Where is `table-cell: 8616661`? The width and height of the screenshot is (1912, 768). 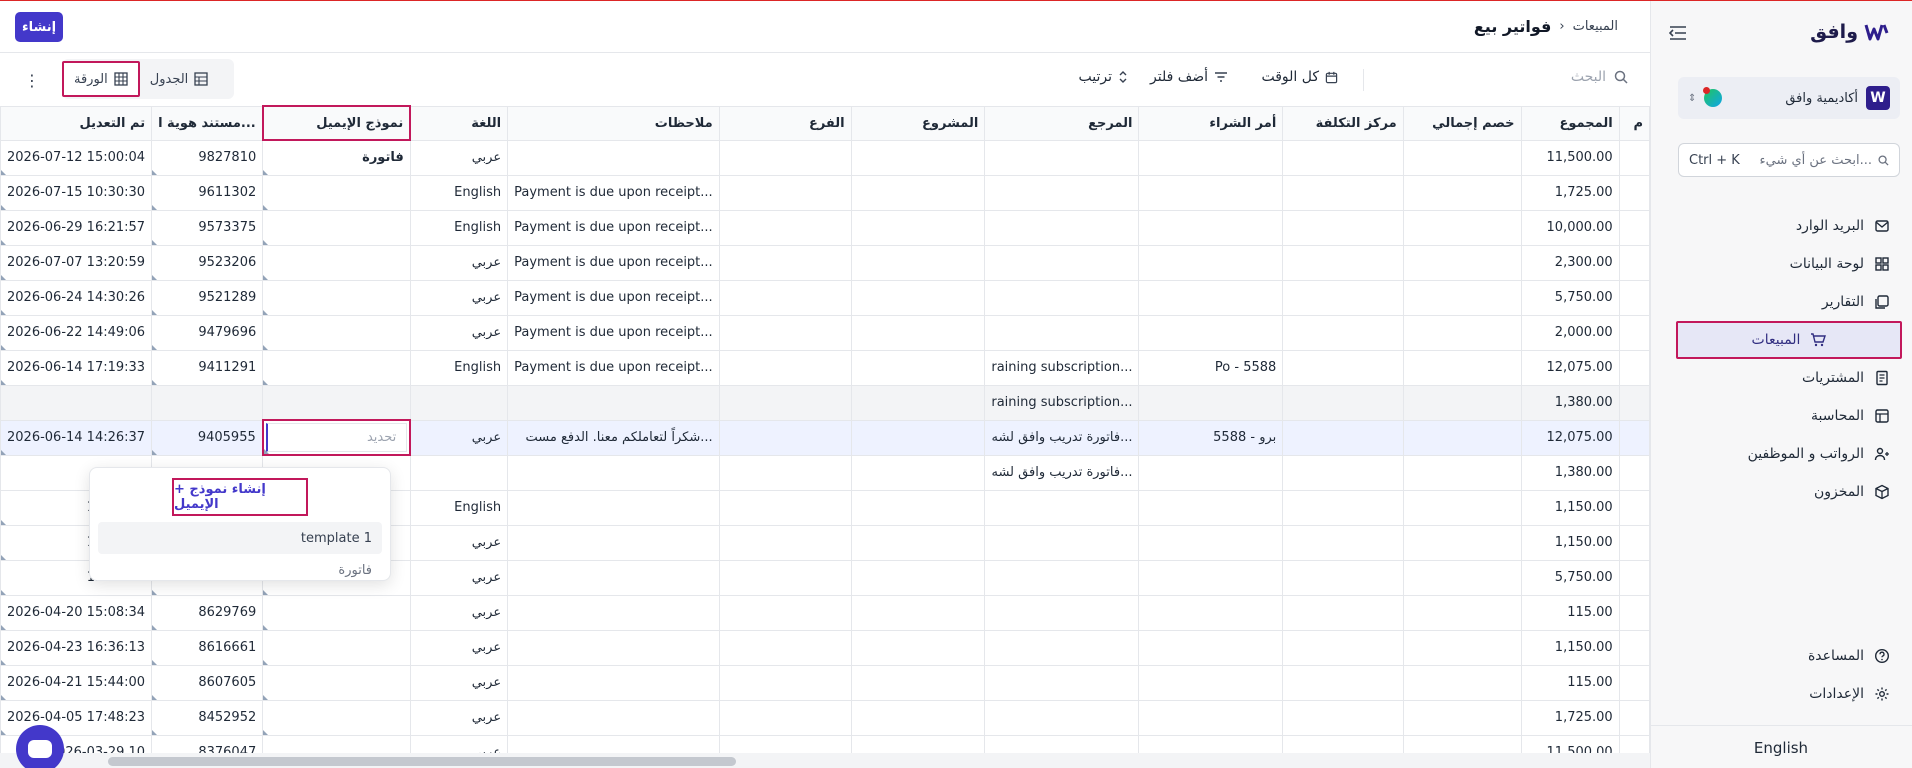 table-cell: 8616661 is located at coordinates (207, 647).